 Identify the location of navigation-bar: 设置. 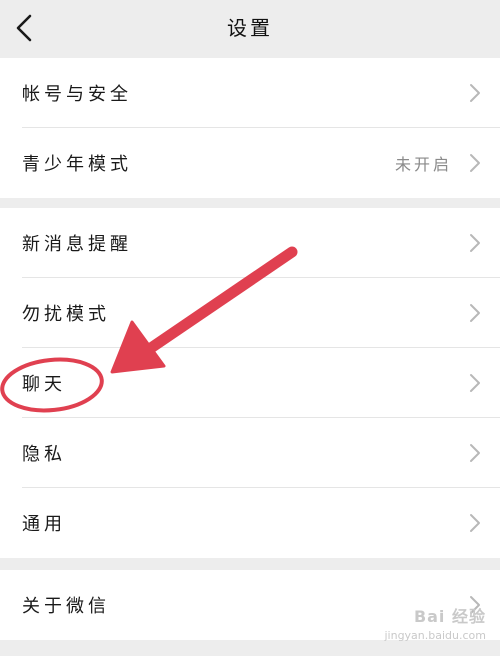
(250, 29).